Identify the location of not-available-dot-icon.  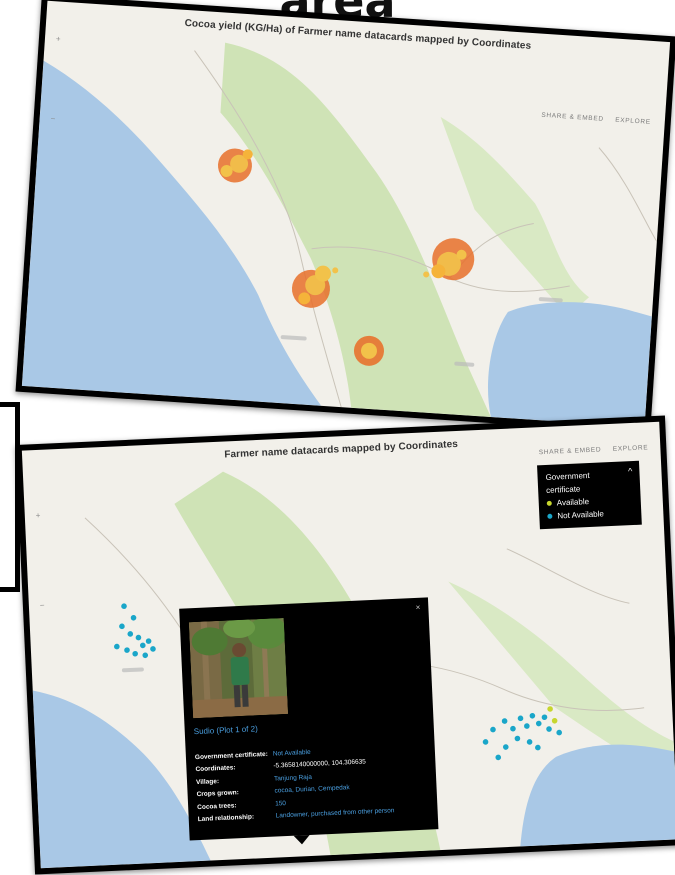
(550, 516).